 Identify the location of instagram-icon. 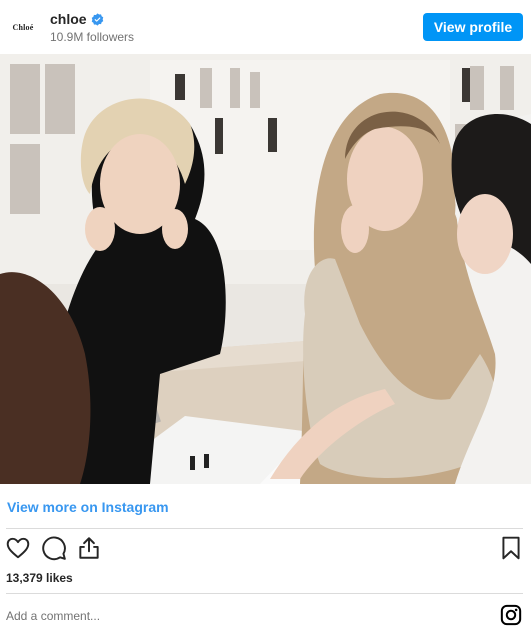
(511, 615).